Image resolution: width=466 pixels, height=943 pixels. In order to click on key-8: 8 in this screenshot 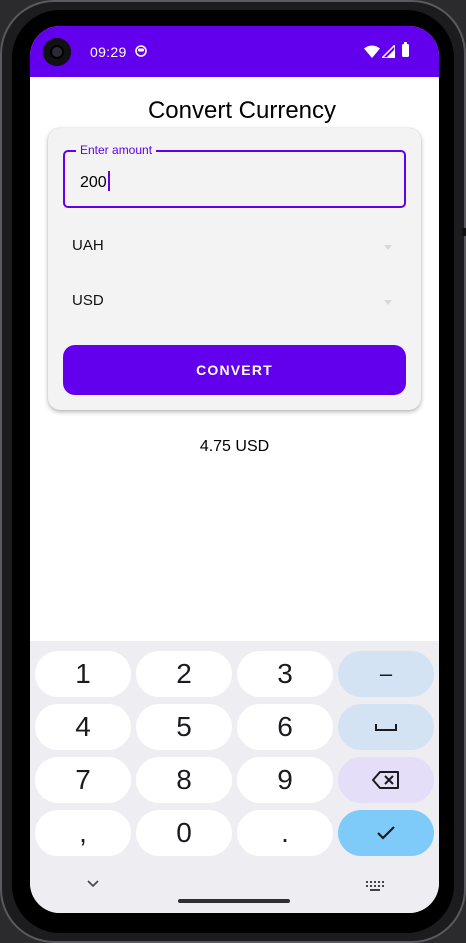, I will do `click(184, 780)`.